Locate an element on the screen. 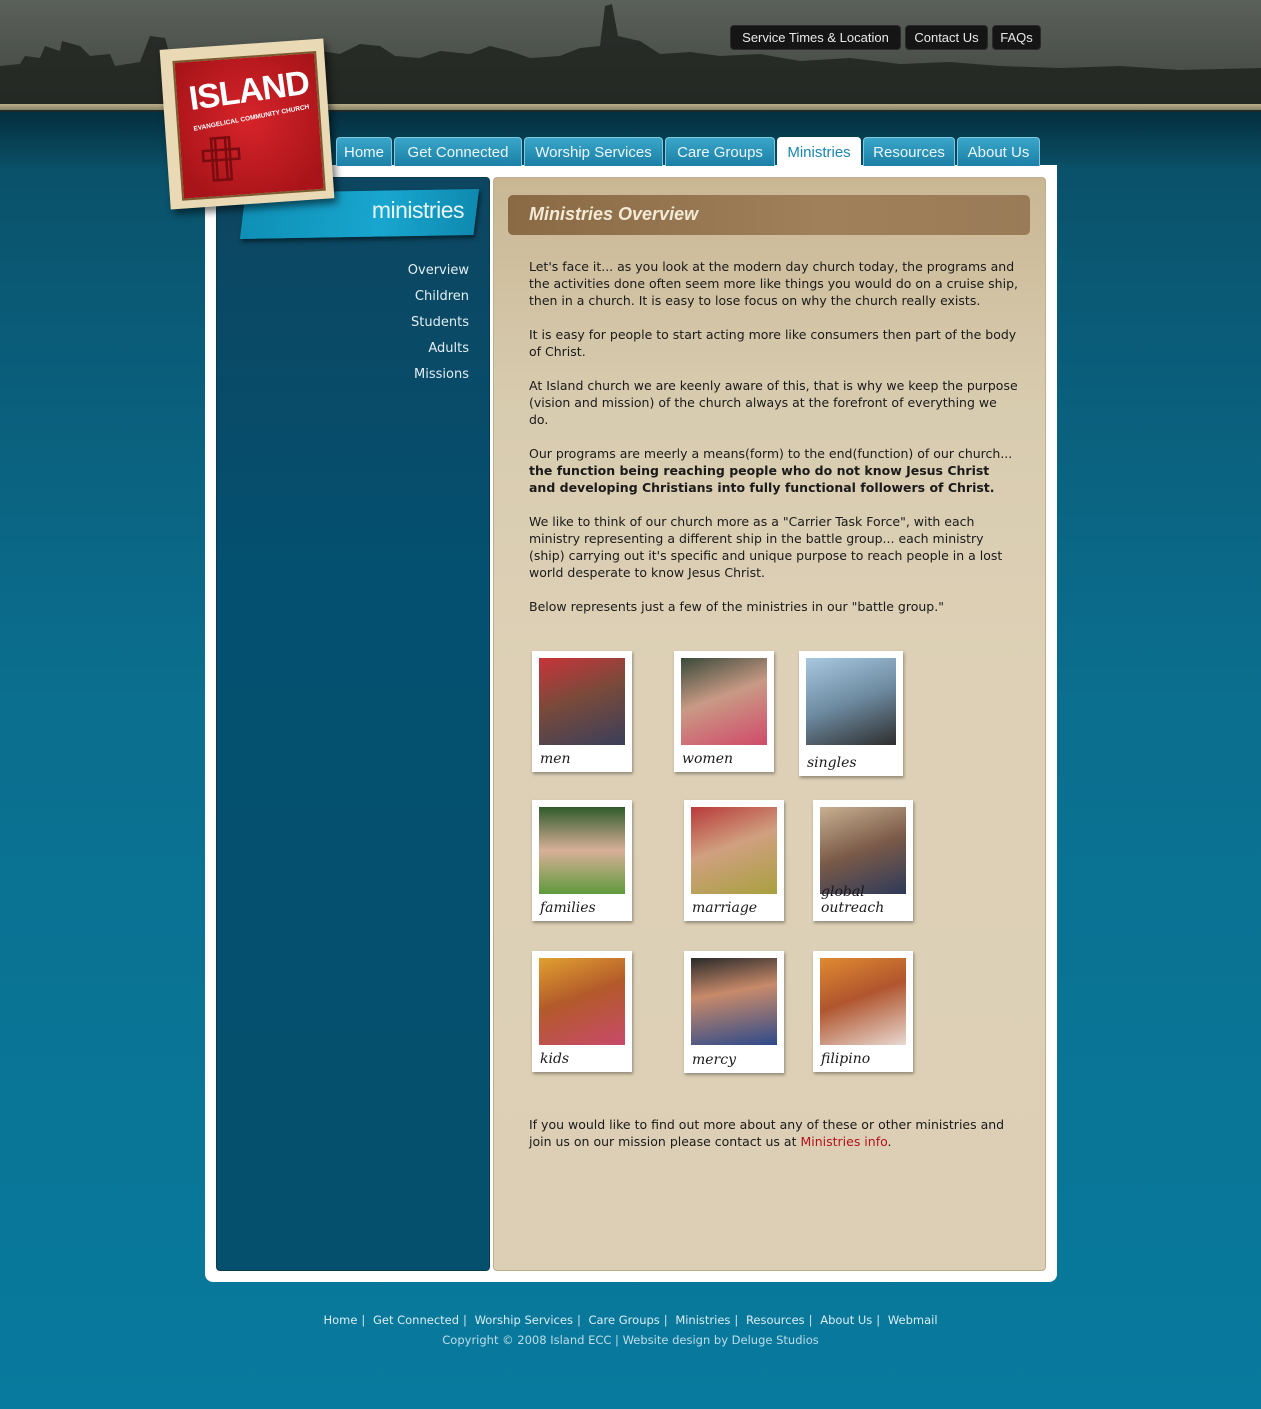 Image resolution: width=1261 pixels, height=1409 pixels. island-church-logo: ISLAND EVANGELICAL COMMUNITY CHURCH is located at coordinates (247, 124).